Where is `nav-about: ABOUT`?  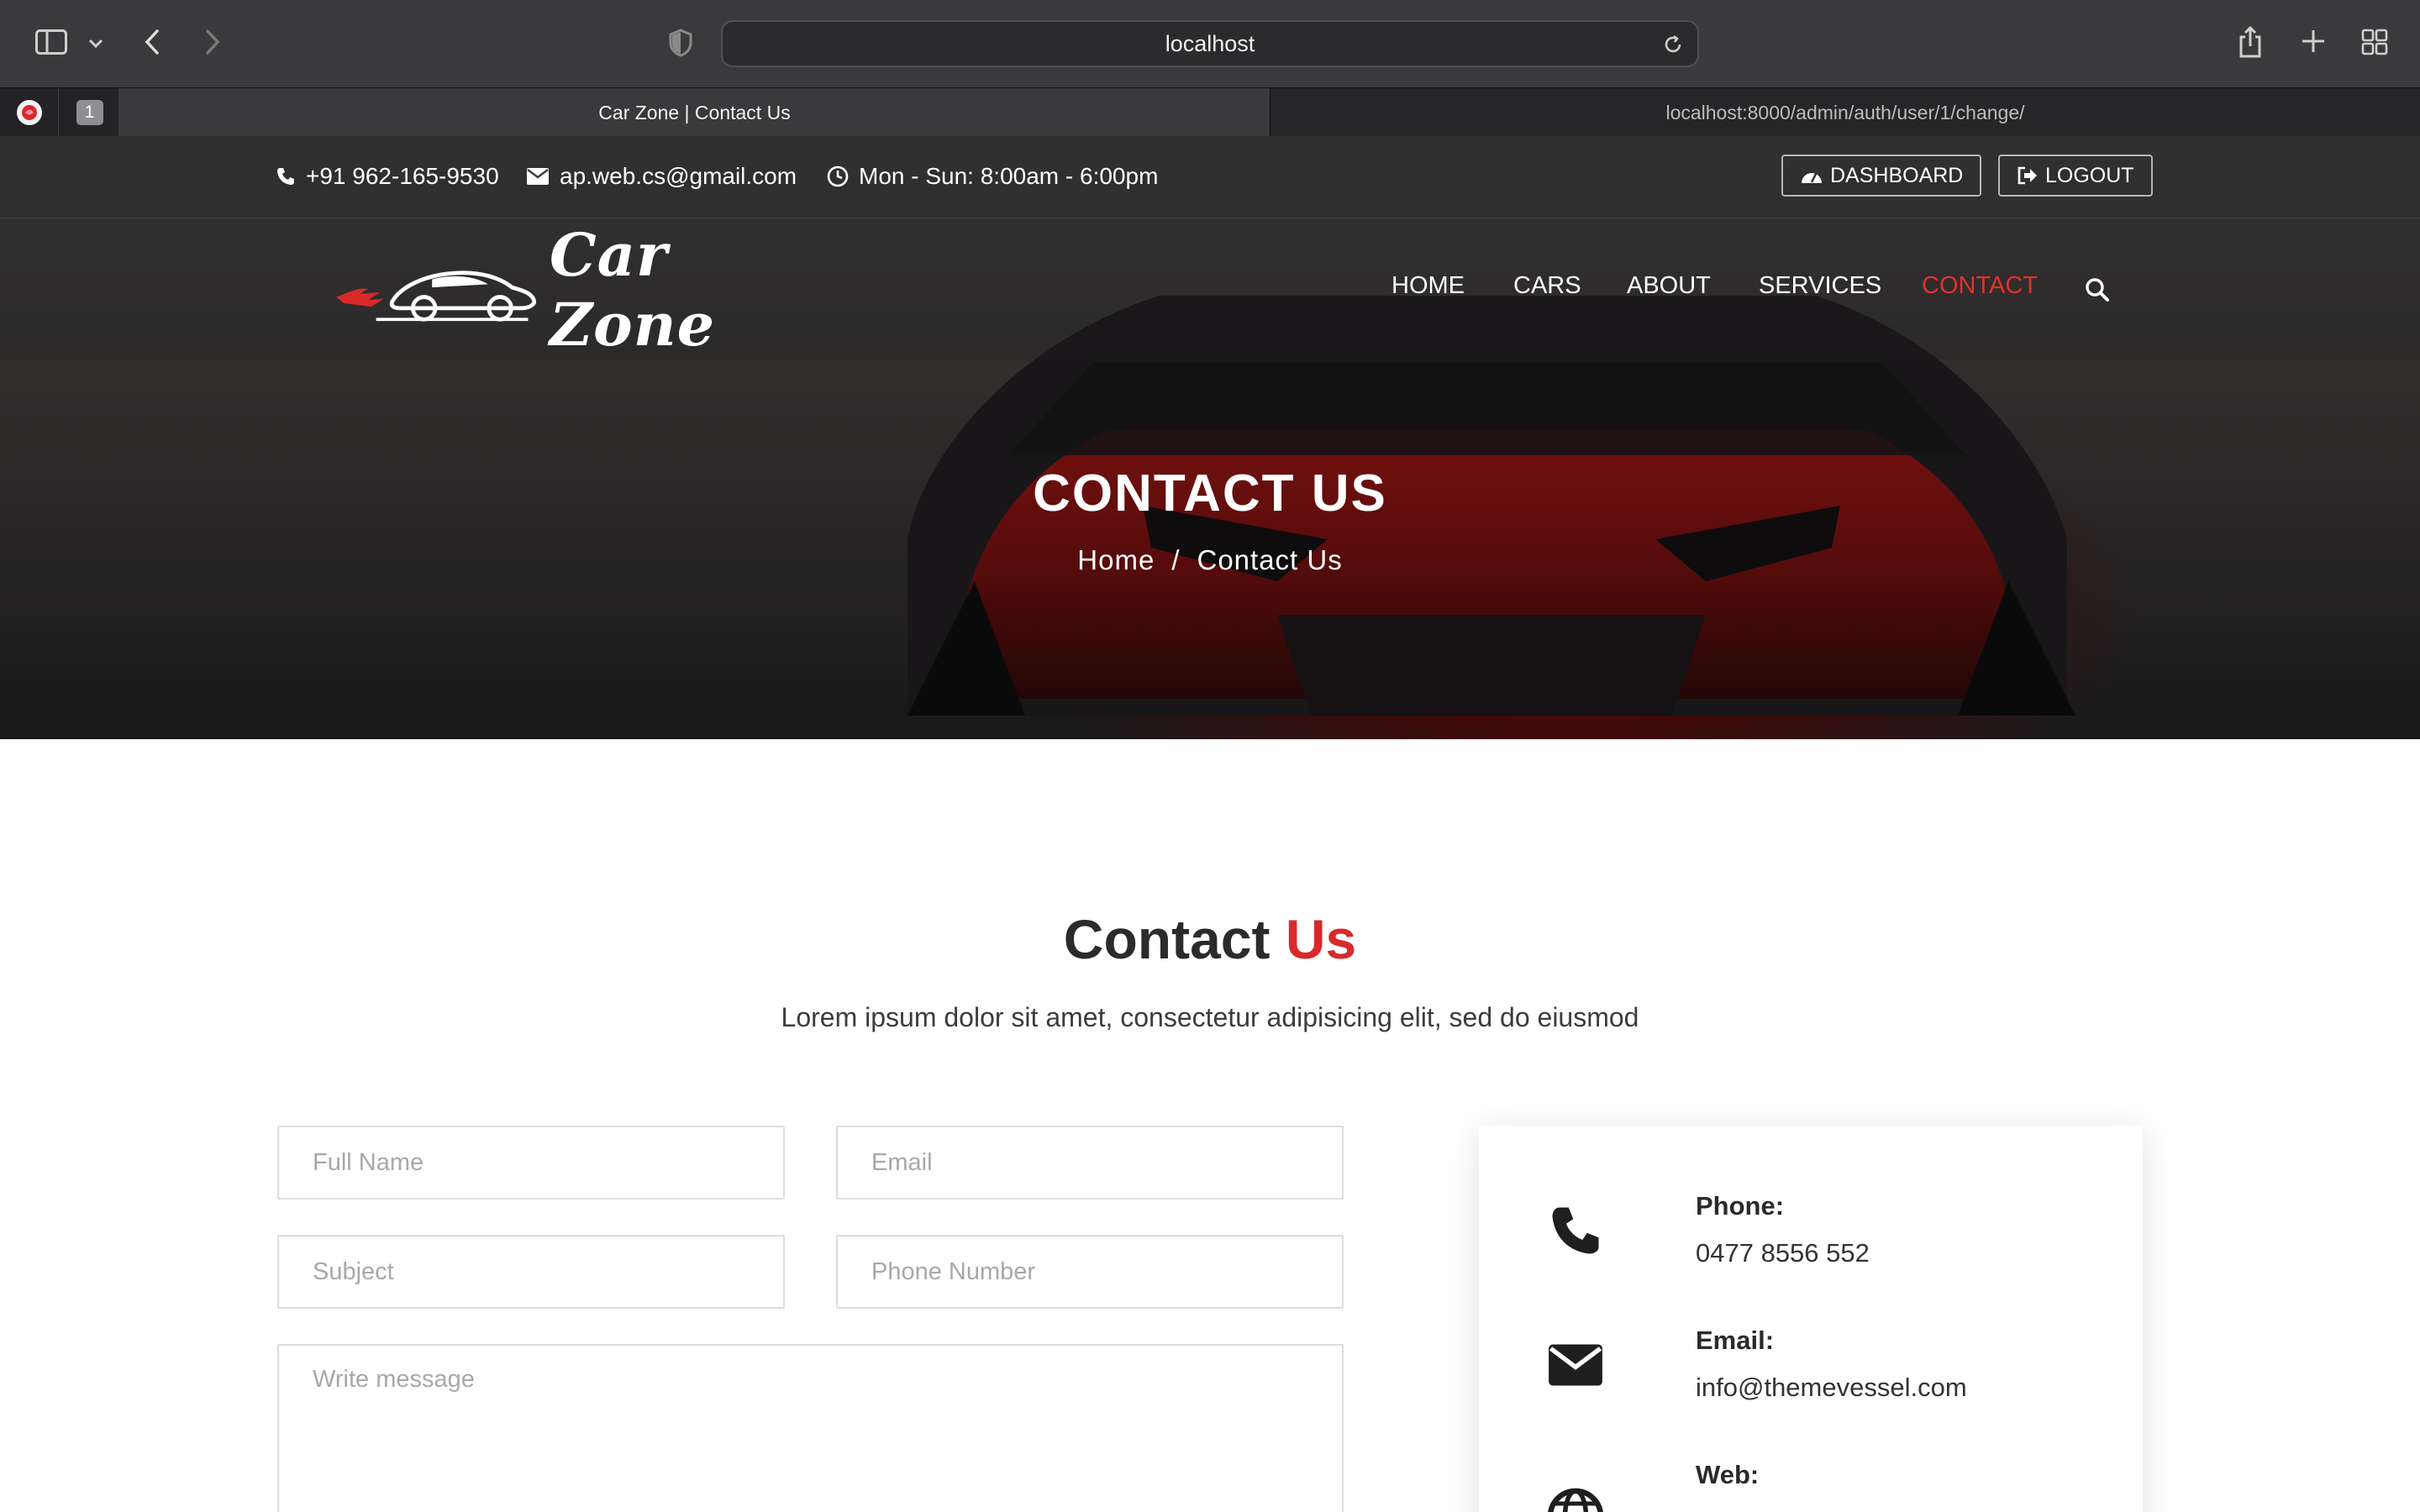 nav-about: ABOUT is located at coordinates (1669, 286).